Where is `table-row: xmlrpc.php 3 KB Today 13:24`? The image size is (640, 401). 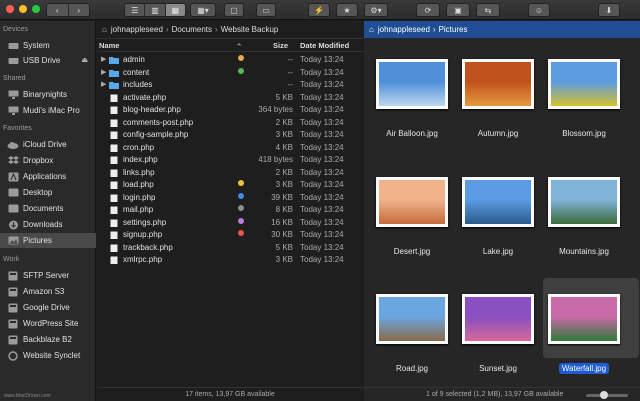 table-row: xmlrpc.php 3 KB Today 13:24 is located at coordinates (230, 260).